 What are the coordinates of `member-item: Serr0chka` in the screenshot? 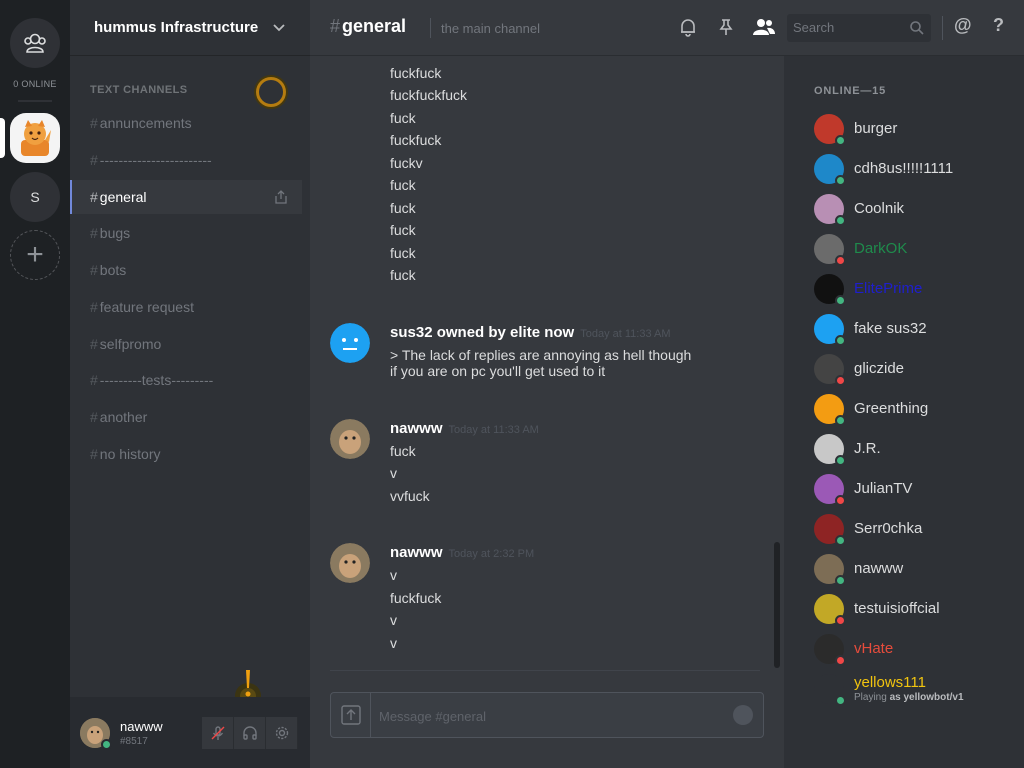 It's located at (914, 528).